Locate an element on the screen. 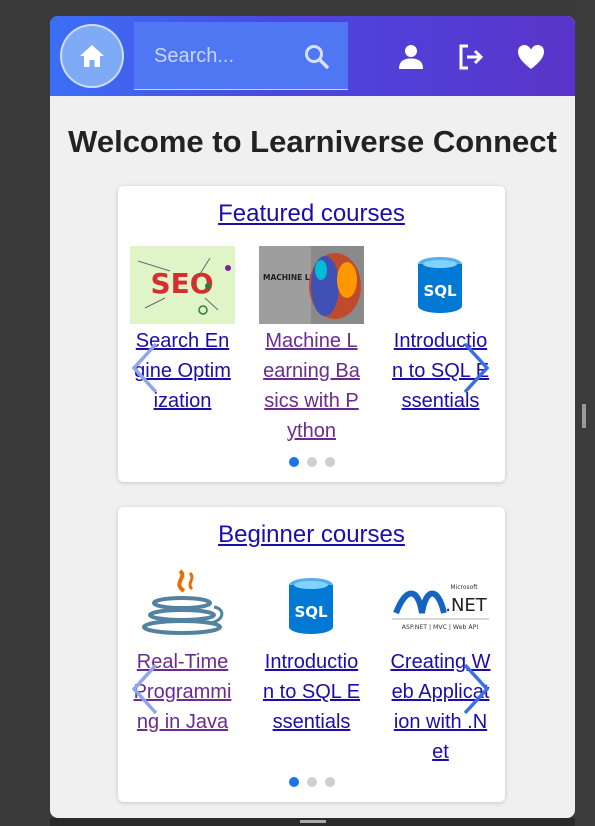  dotnet-logo-text: .NET is located at coordinates (466, 605).